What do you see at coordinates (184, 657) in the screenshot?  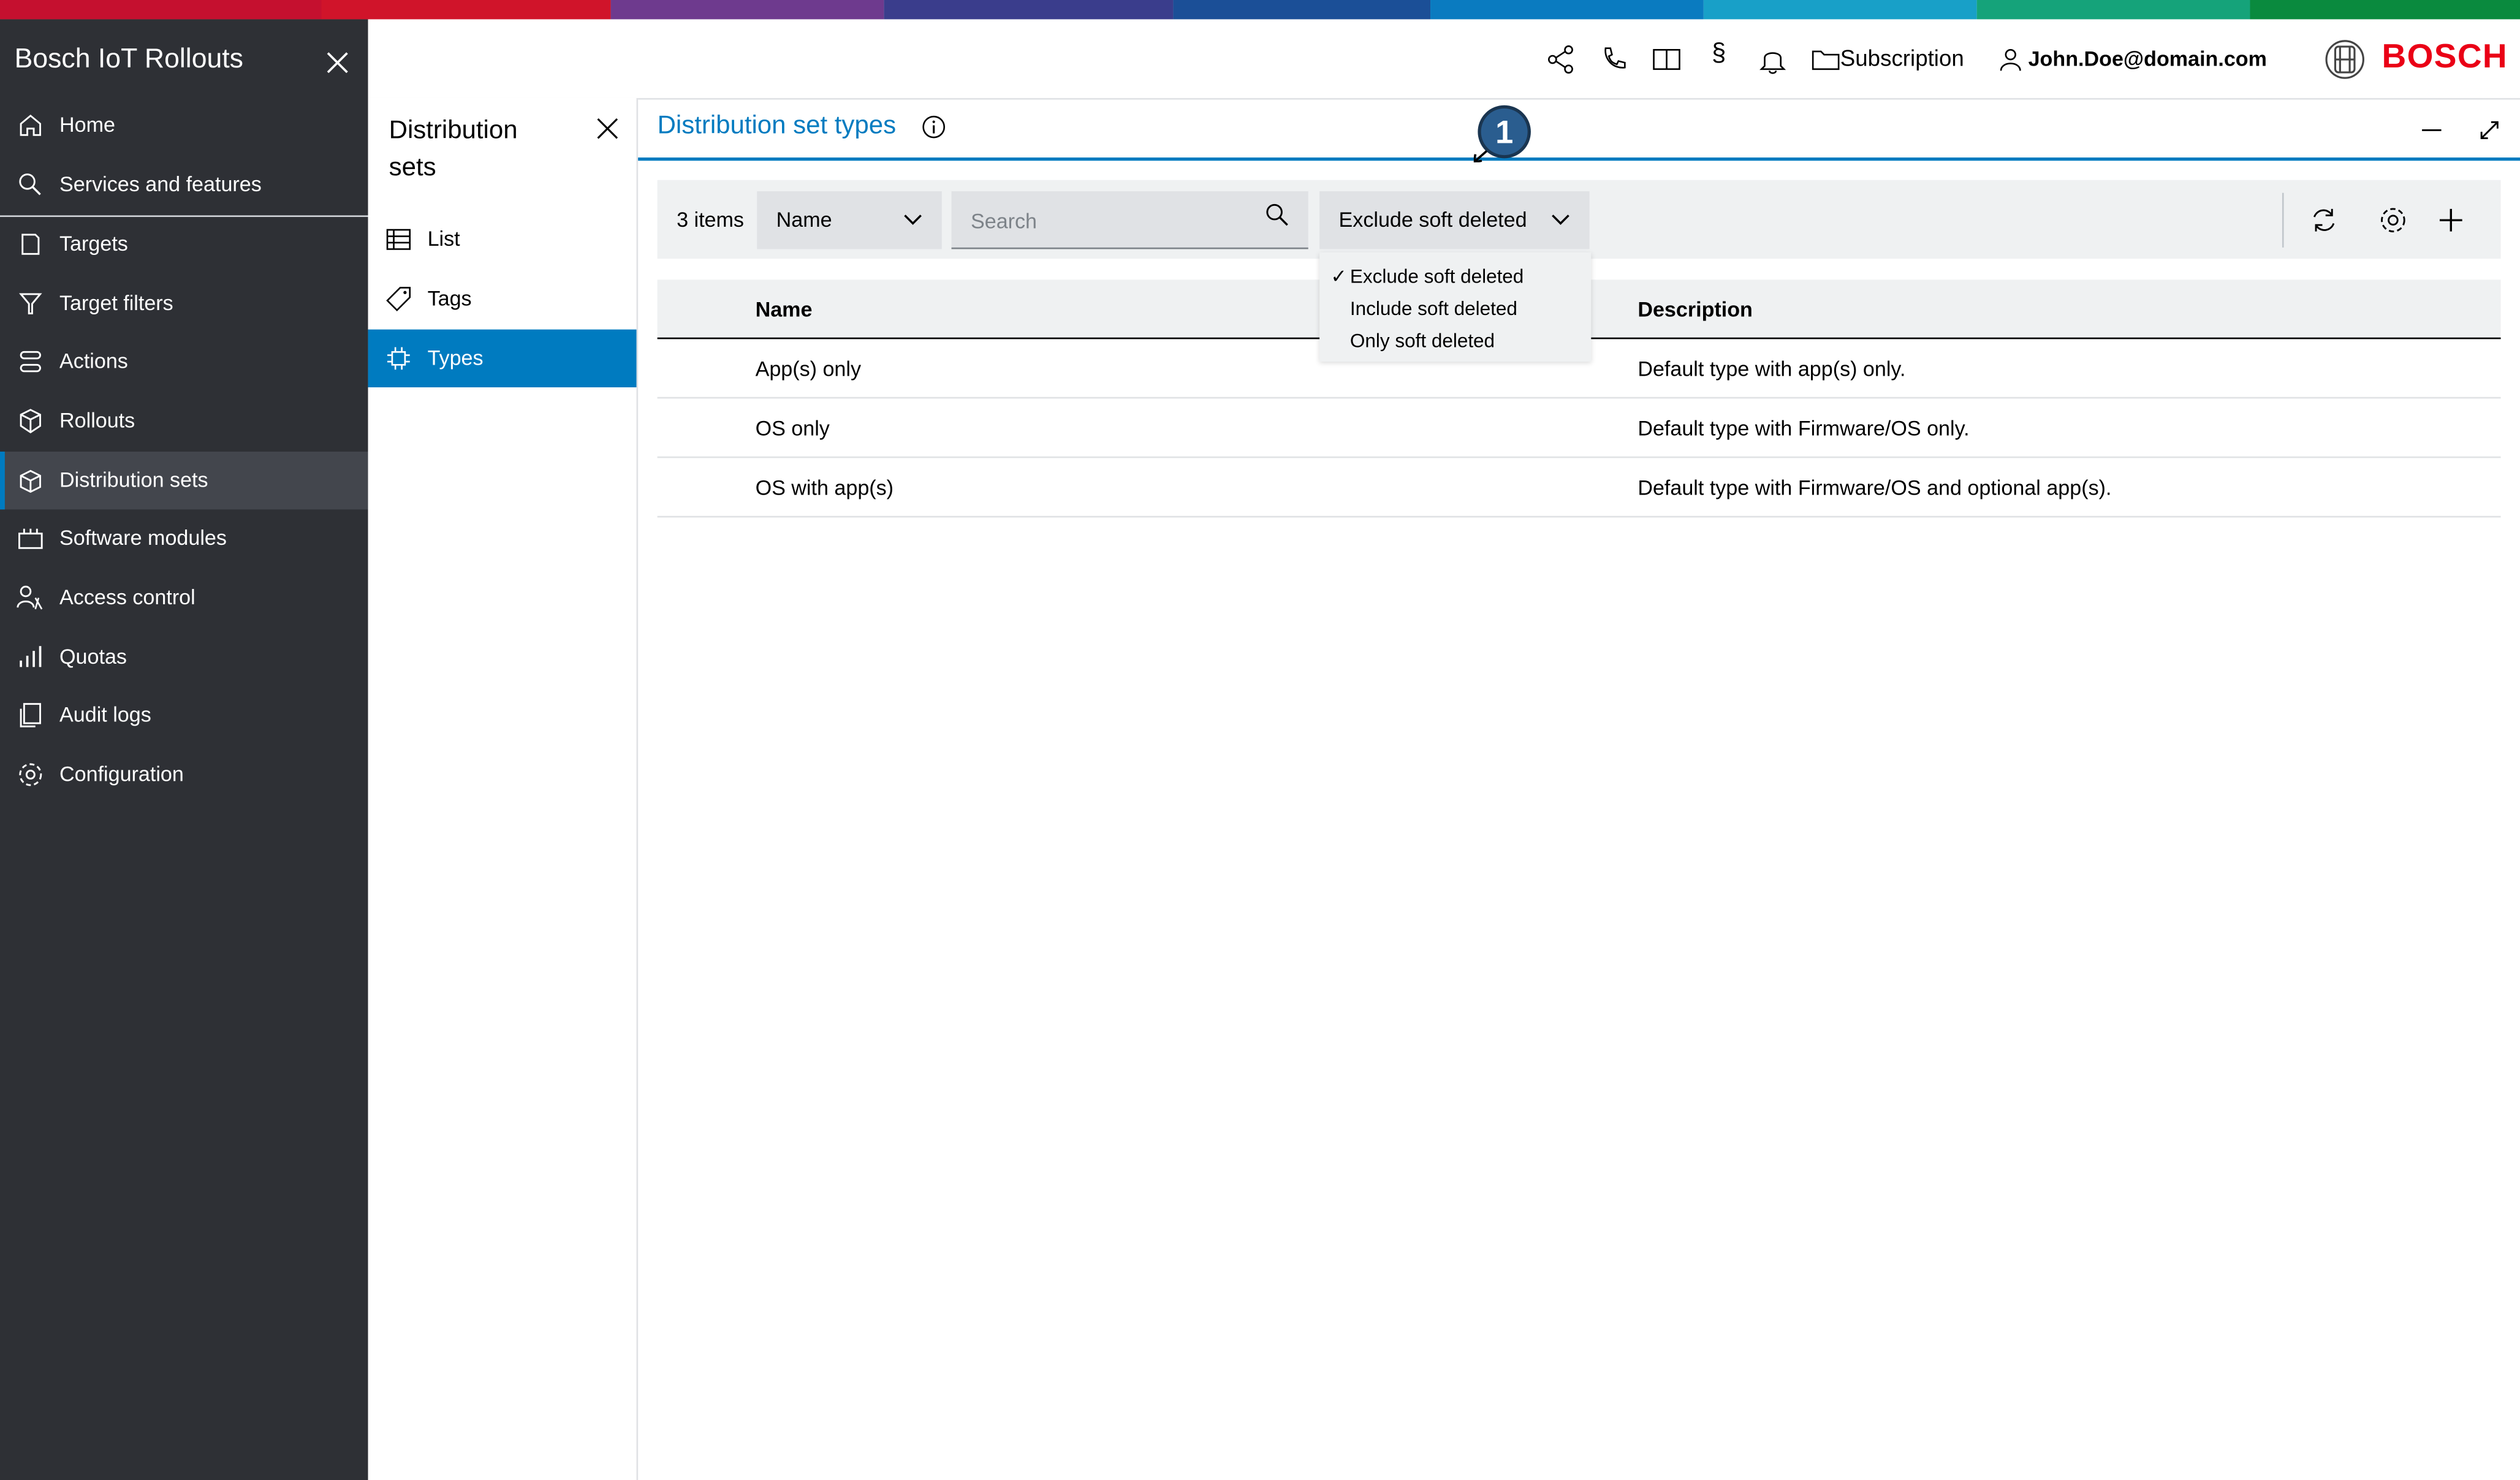 I see `nav-item-quotas: Quotas` at bounding box center [184, 657].